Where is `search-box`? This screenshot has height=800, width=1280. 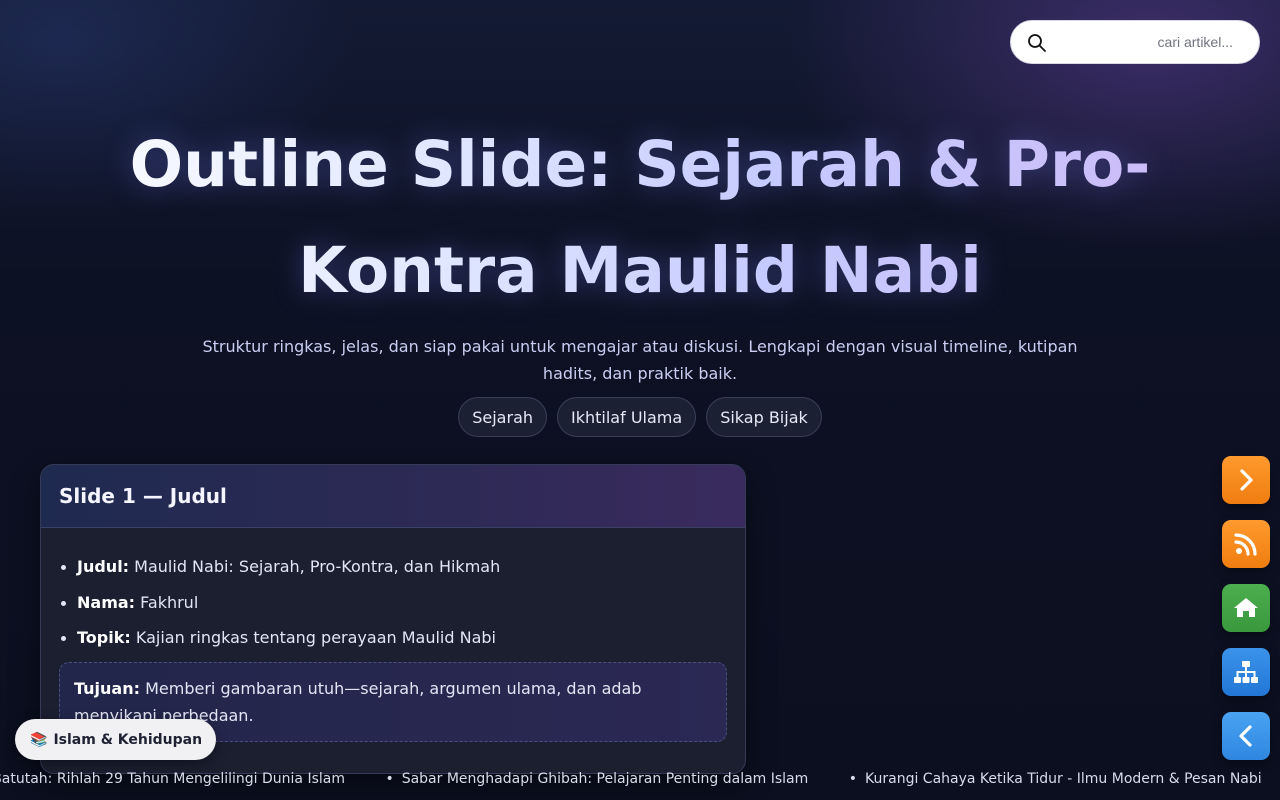
search-box is located at coordinates (1135, 42).